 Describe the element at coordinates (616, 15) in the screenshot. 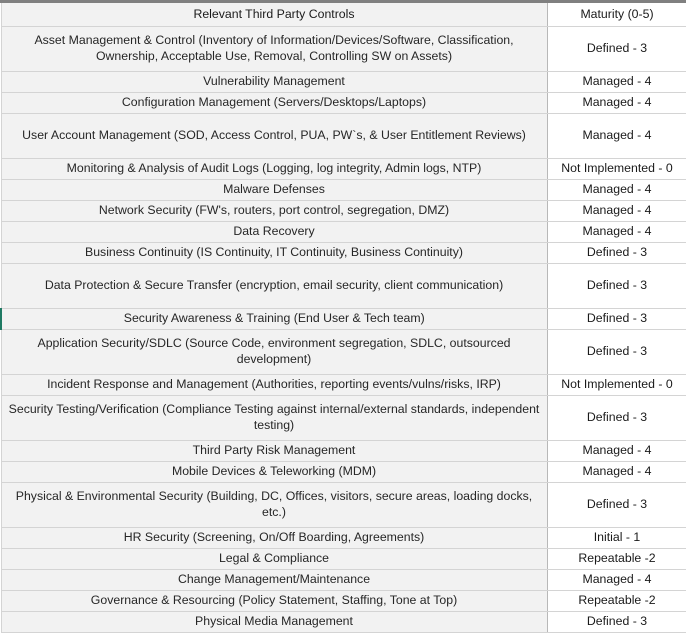

I see `column-header-maturity: Maturity (0-5)` at that location.